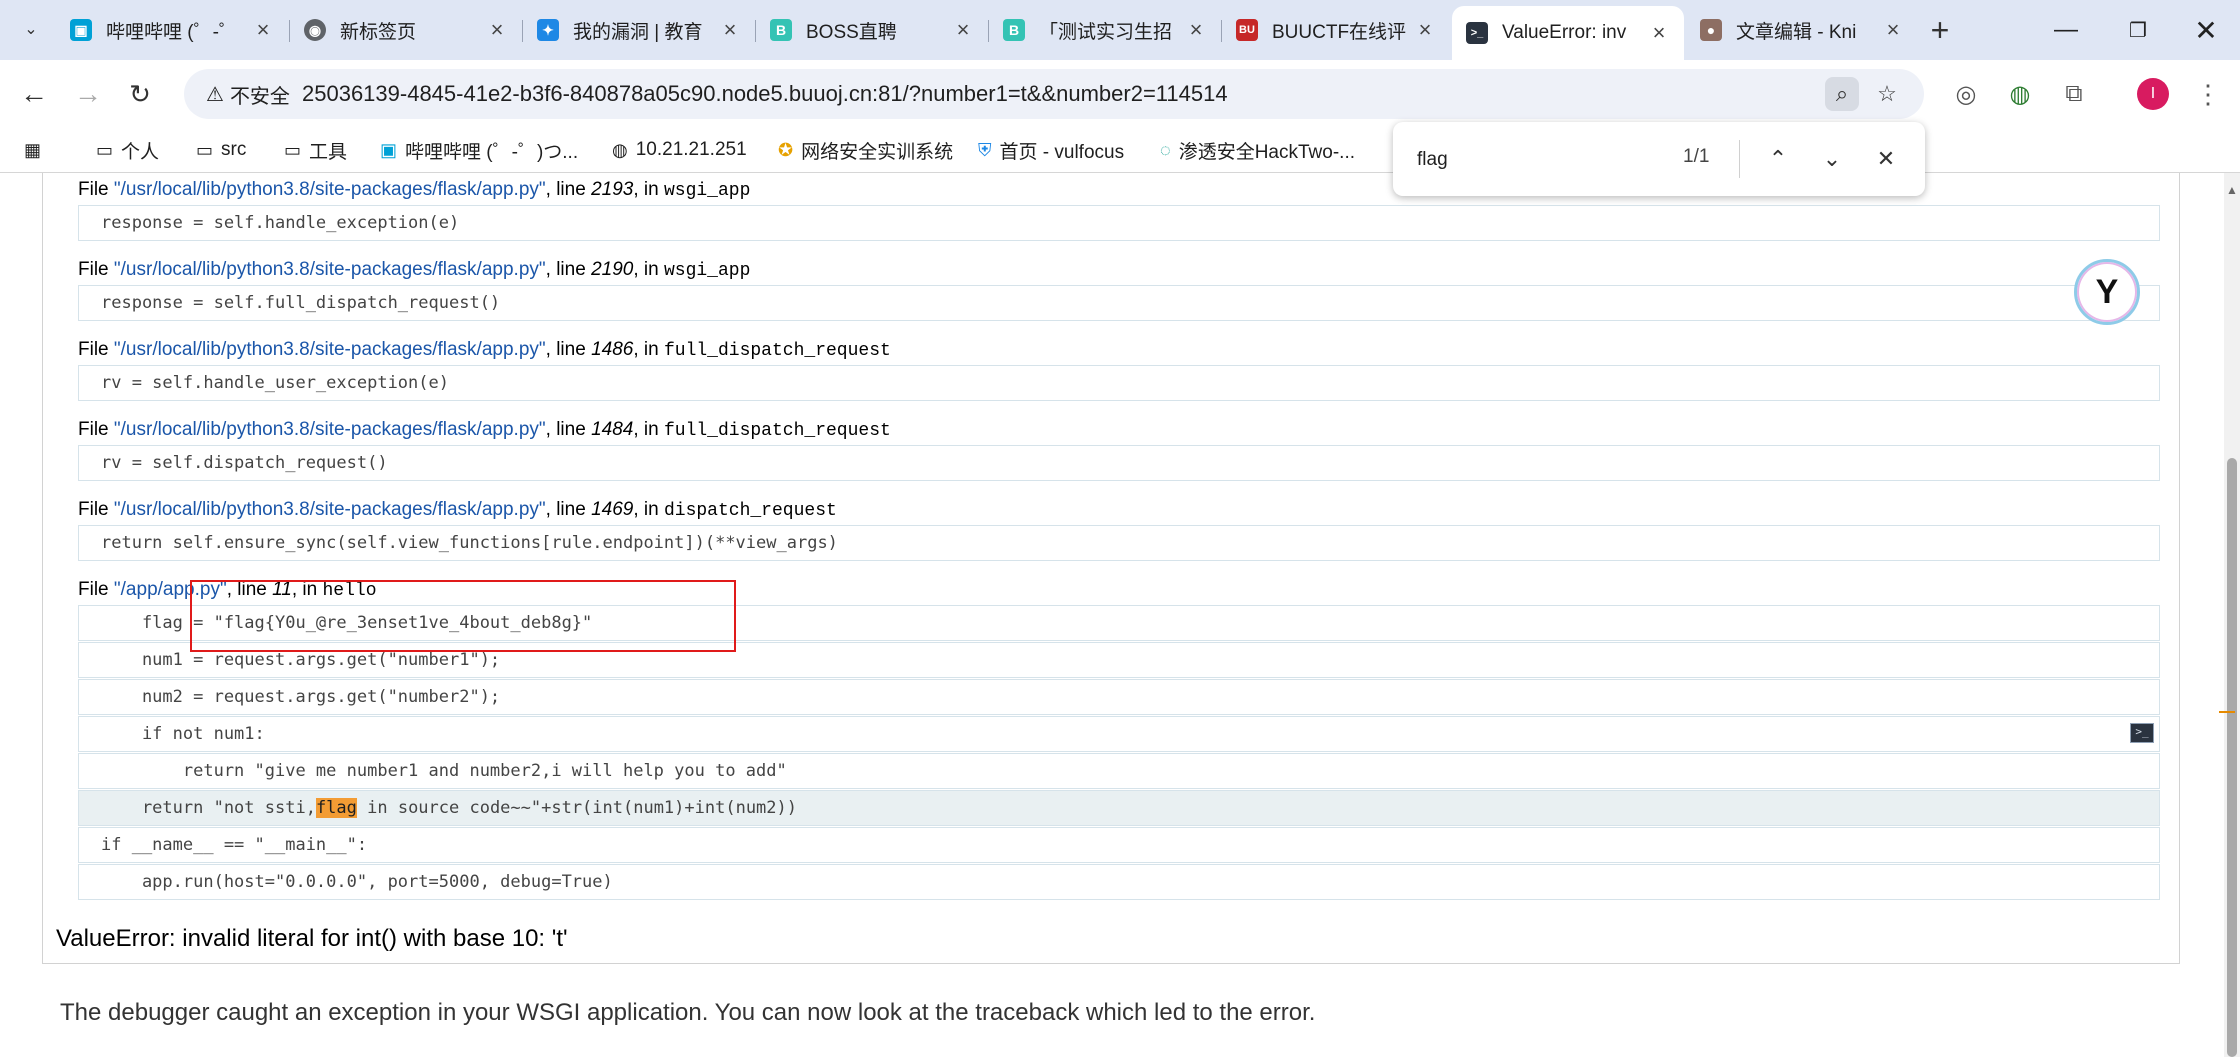  What do you see at coordinates (1119, 383) in the screenshot?
I see `code-line: rv = self.handle_user_exception(e)` at bounding box center [1119, 383].